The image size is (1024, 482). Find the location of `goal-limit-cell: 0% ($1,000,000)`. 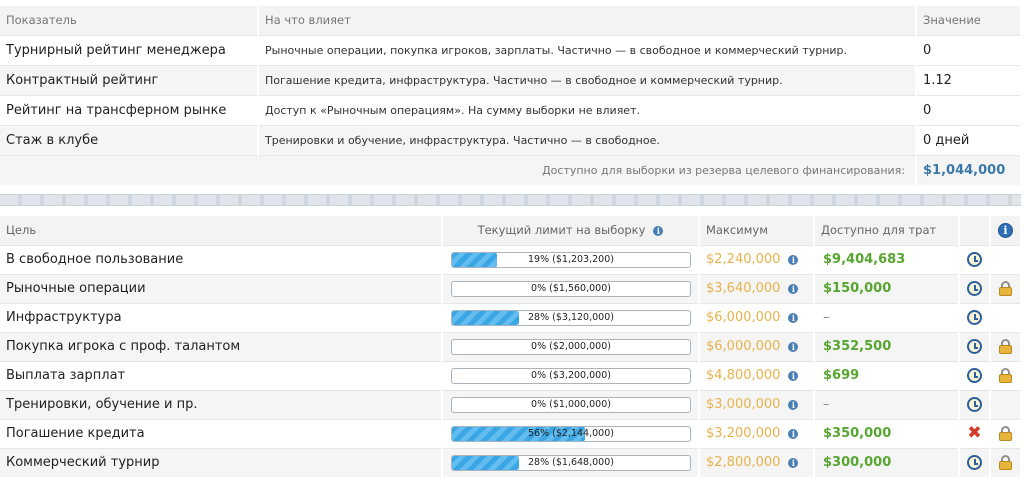

goal-limit-cell: 0% ($1,000,000) is located at coordinates (571, 404).